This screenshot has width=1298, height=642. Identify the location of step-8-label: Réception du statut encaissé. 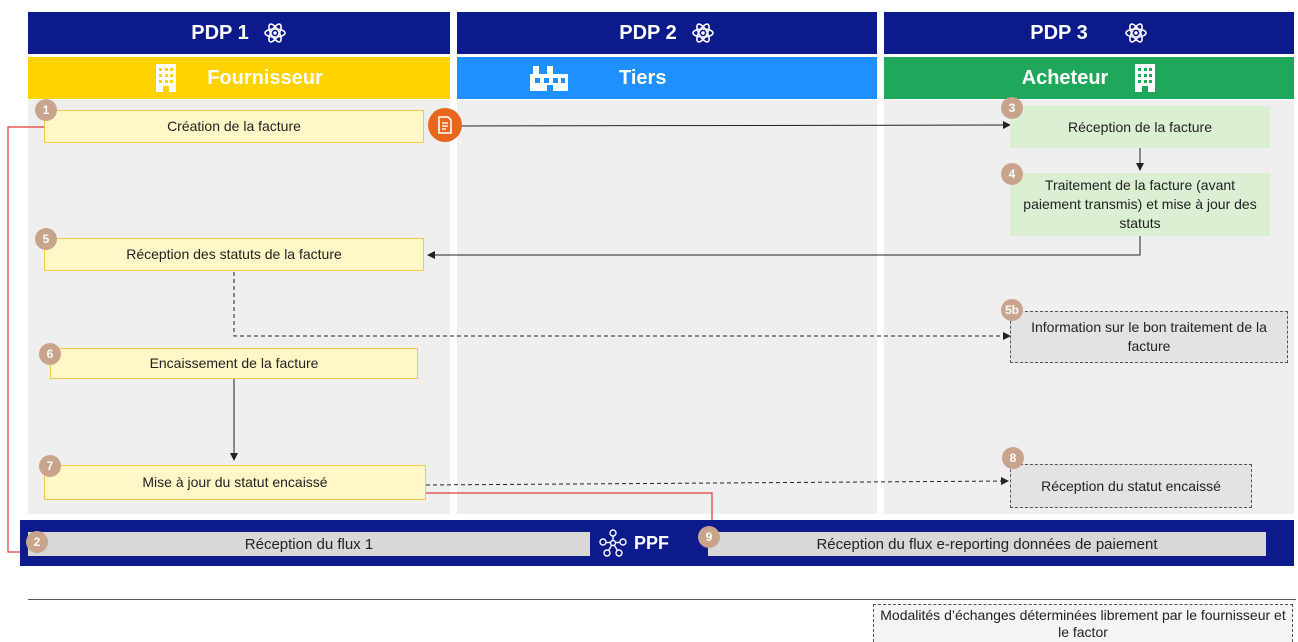
(1131, 485).